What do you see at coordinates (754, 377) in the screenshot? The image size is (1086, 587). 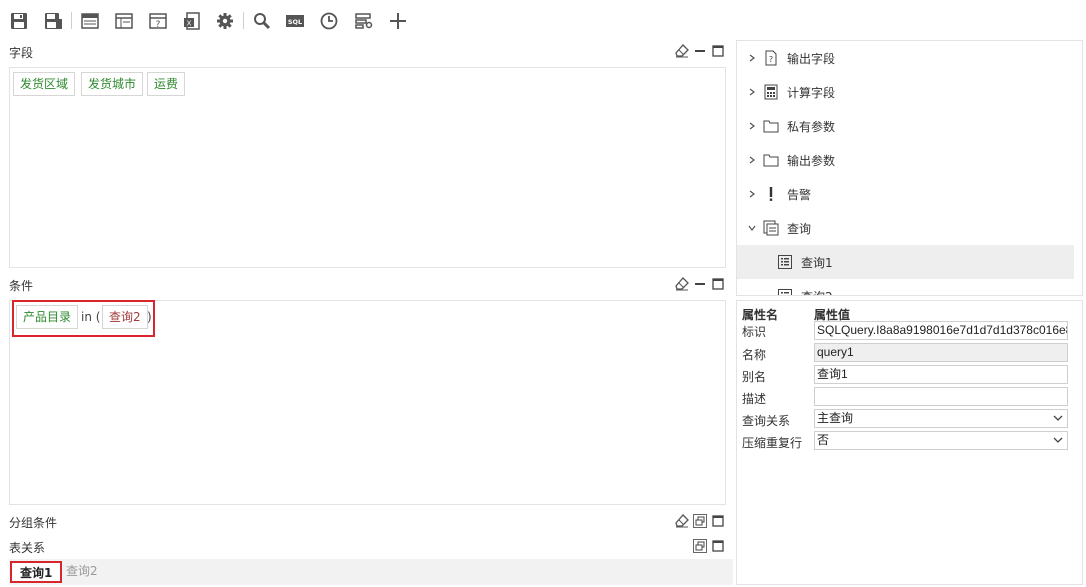 I see `prop-label-alias: 别名` at bounding box center [754, 377].